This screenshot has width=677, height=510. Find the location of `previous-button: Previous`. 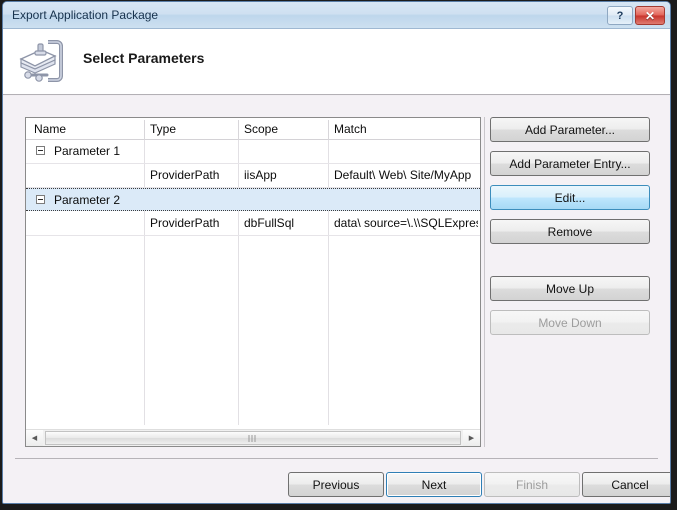

previous-button: Previous is located at coordinates (336, 484).